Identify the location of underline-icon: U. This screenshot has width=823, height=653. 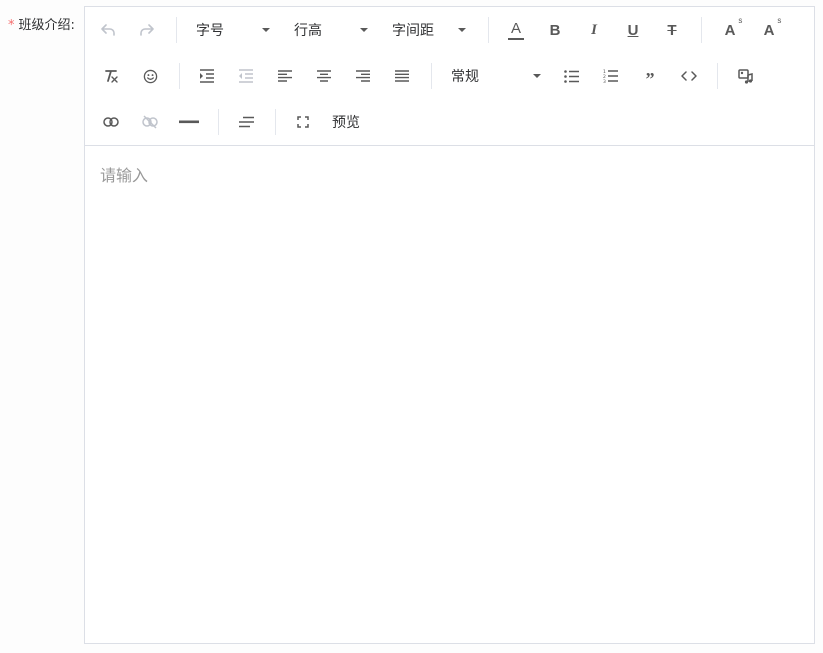
(633, 30).